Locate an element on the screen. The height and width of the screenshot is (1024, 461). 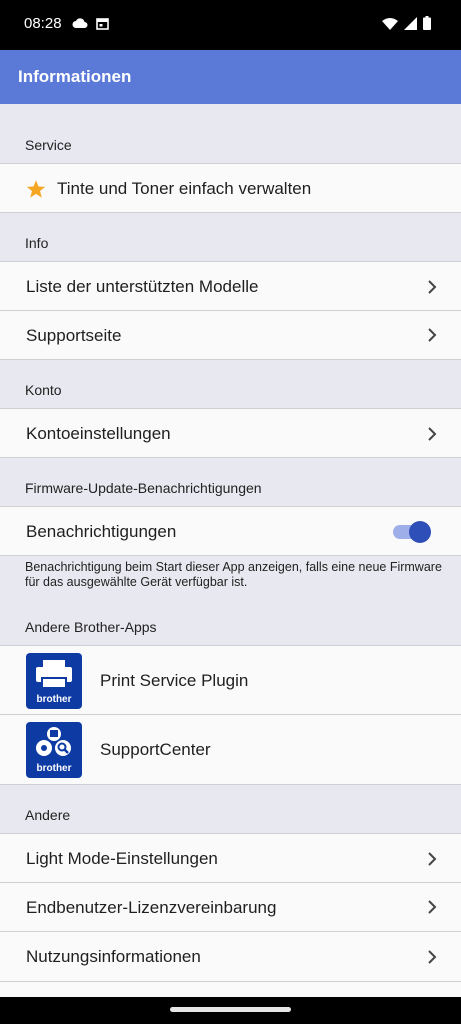
calendar-icon is located at coordinates (102, 24).